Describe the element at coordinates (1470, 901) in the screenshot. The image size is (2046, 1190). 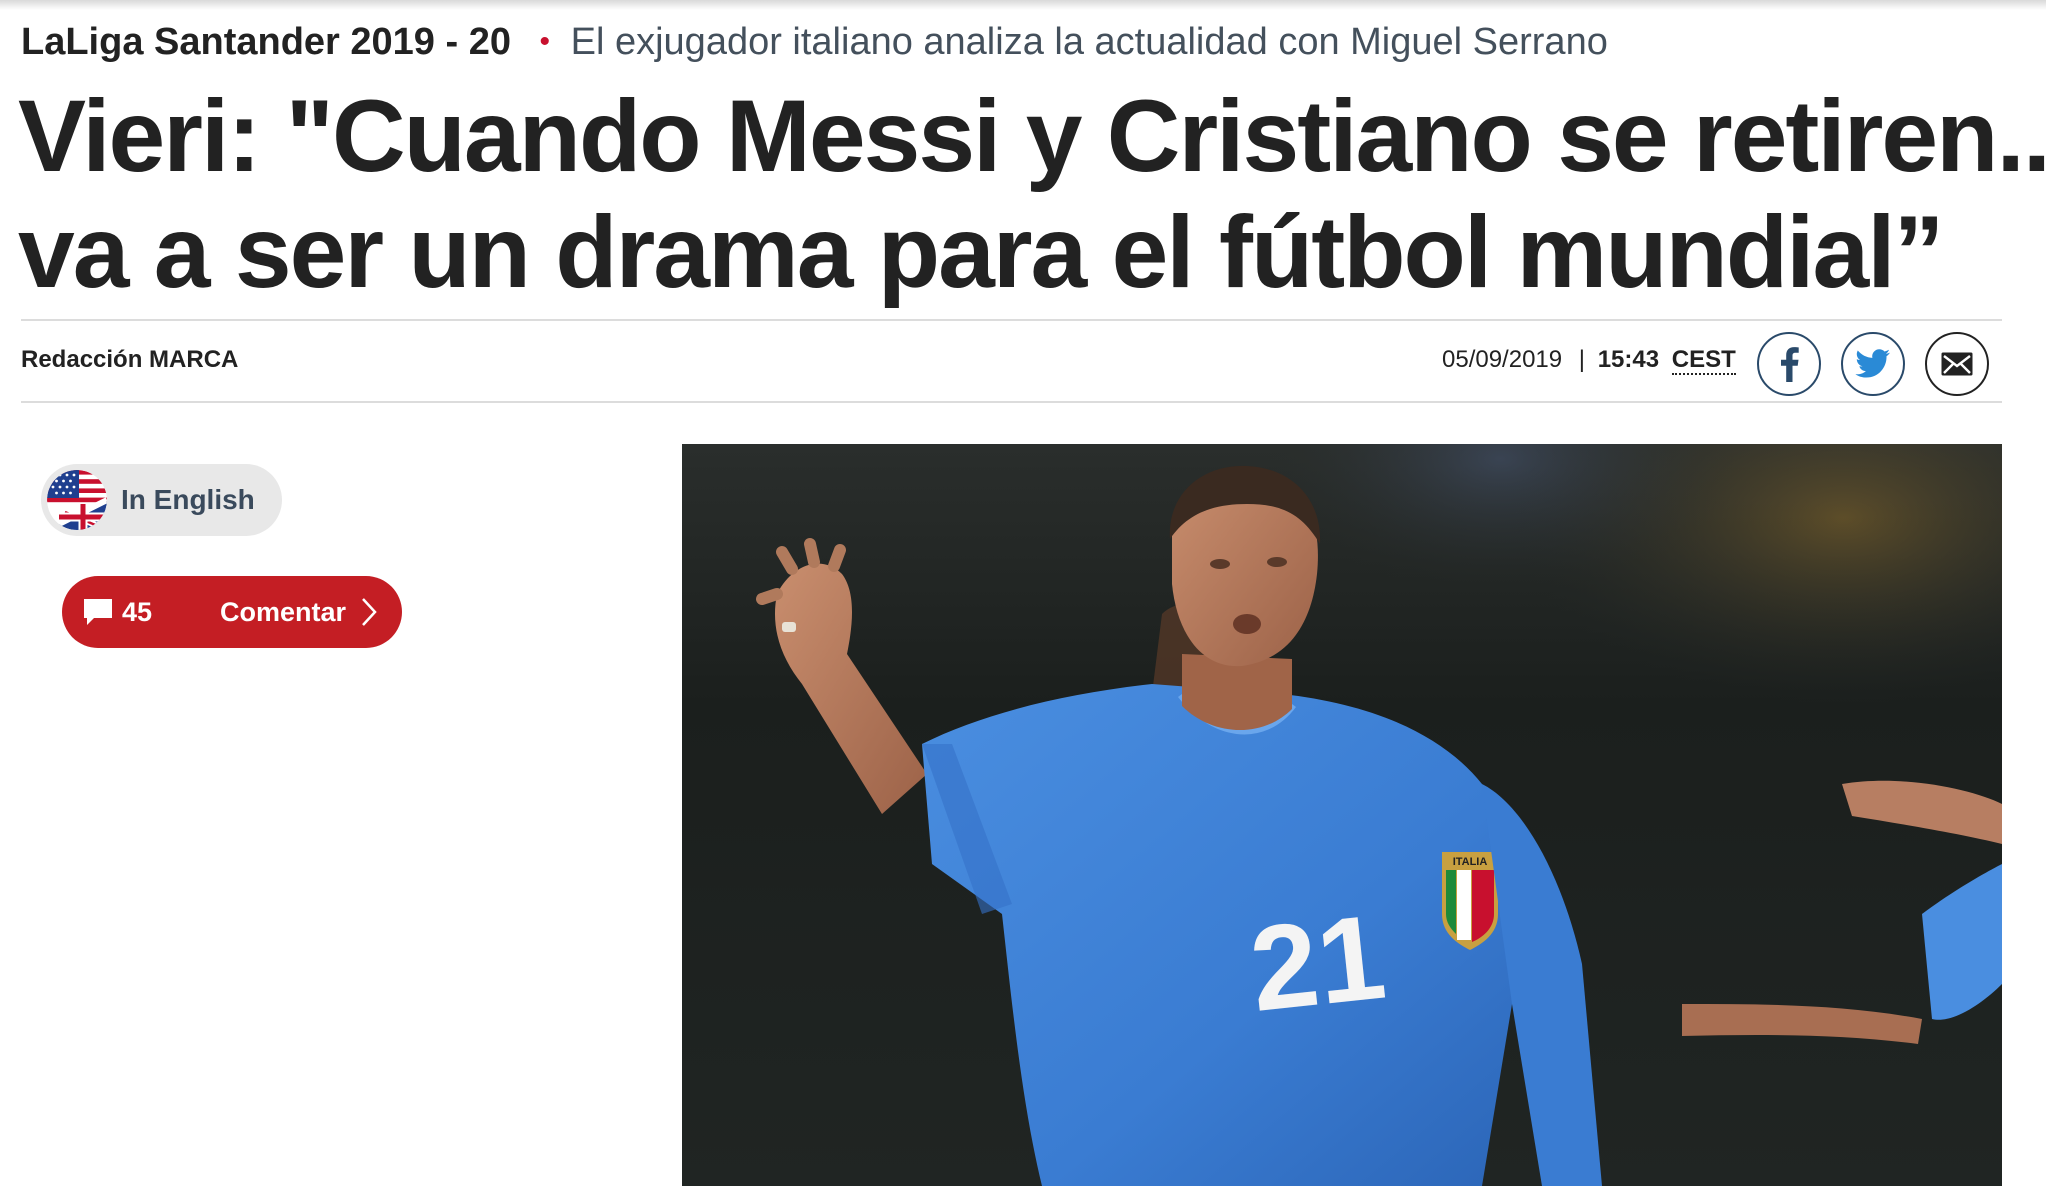
I see `italia-crest-icon: ITALIA` at that location.